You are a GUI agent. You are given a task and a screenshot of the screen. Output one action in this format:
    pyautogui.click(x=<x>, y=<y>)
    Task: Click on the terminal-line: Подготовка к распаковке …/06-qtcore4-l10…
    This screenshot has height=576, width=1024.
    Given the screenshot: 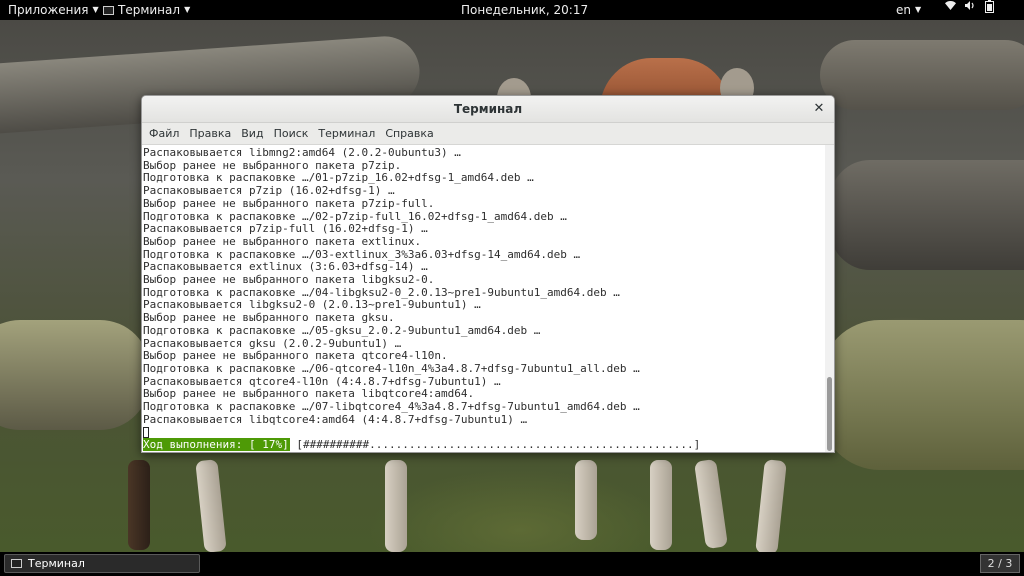 What is the action you would take?
    pyautogui.click(x=391, y=368)
    